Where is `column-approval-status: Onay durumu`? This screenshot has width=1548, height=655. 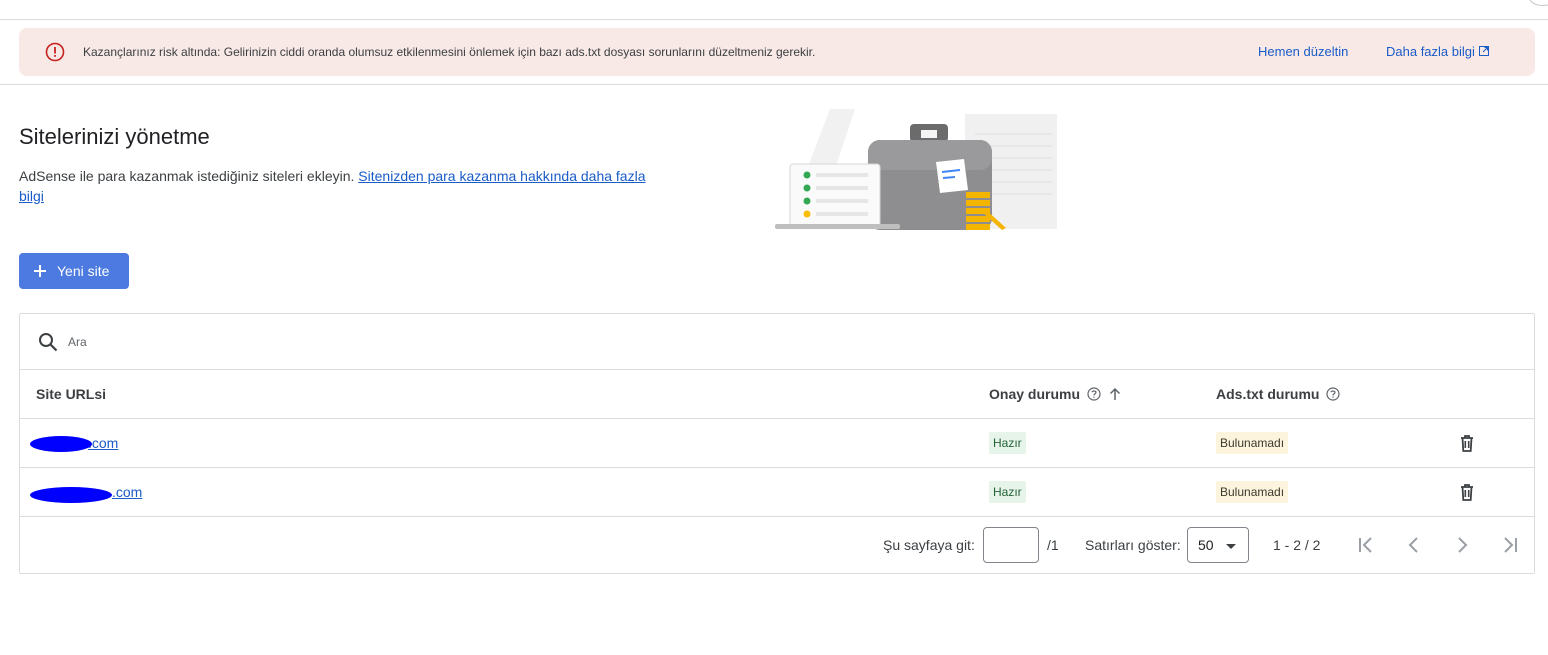 column-approval-status: Onay durumu is located at coordinates (1055, 394).